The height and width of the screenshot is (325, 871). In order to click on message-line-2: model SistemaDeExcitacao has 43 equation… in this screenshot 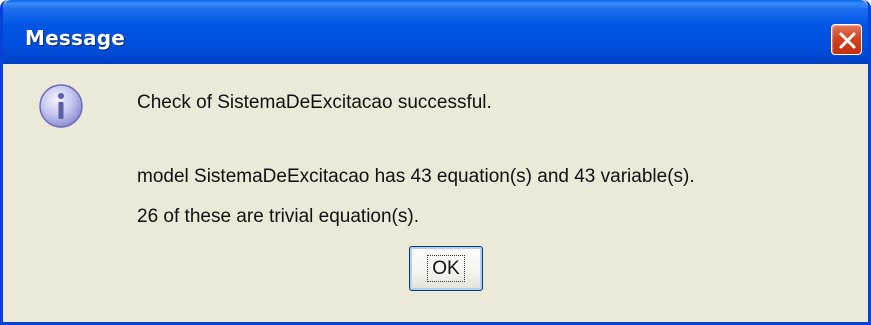, I will do `click(416, 176)`.